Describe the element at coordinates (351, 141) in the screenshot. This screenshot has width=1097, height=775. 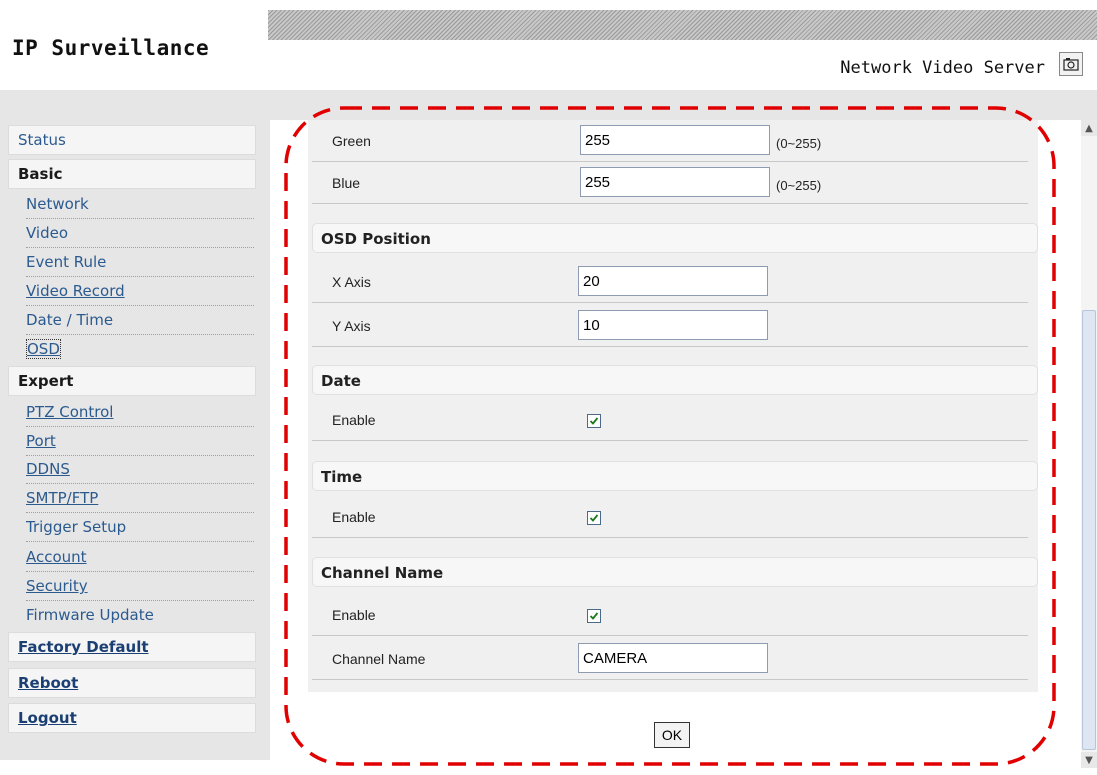
I see `green-label: Green` at that location.